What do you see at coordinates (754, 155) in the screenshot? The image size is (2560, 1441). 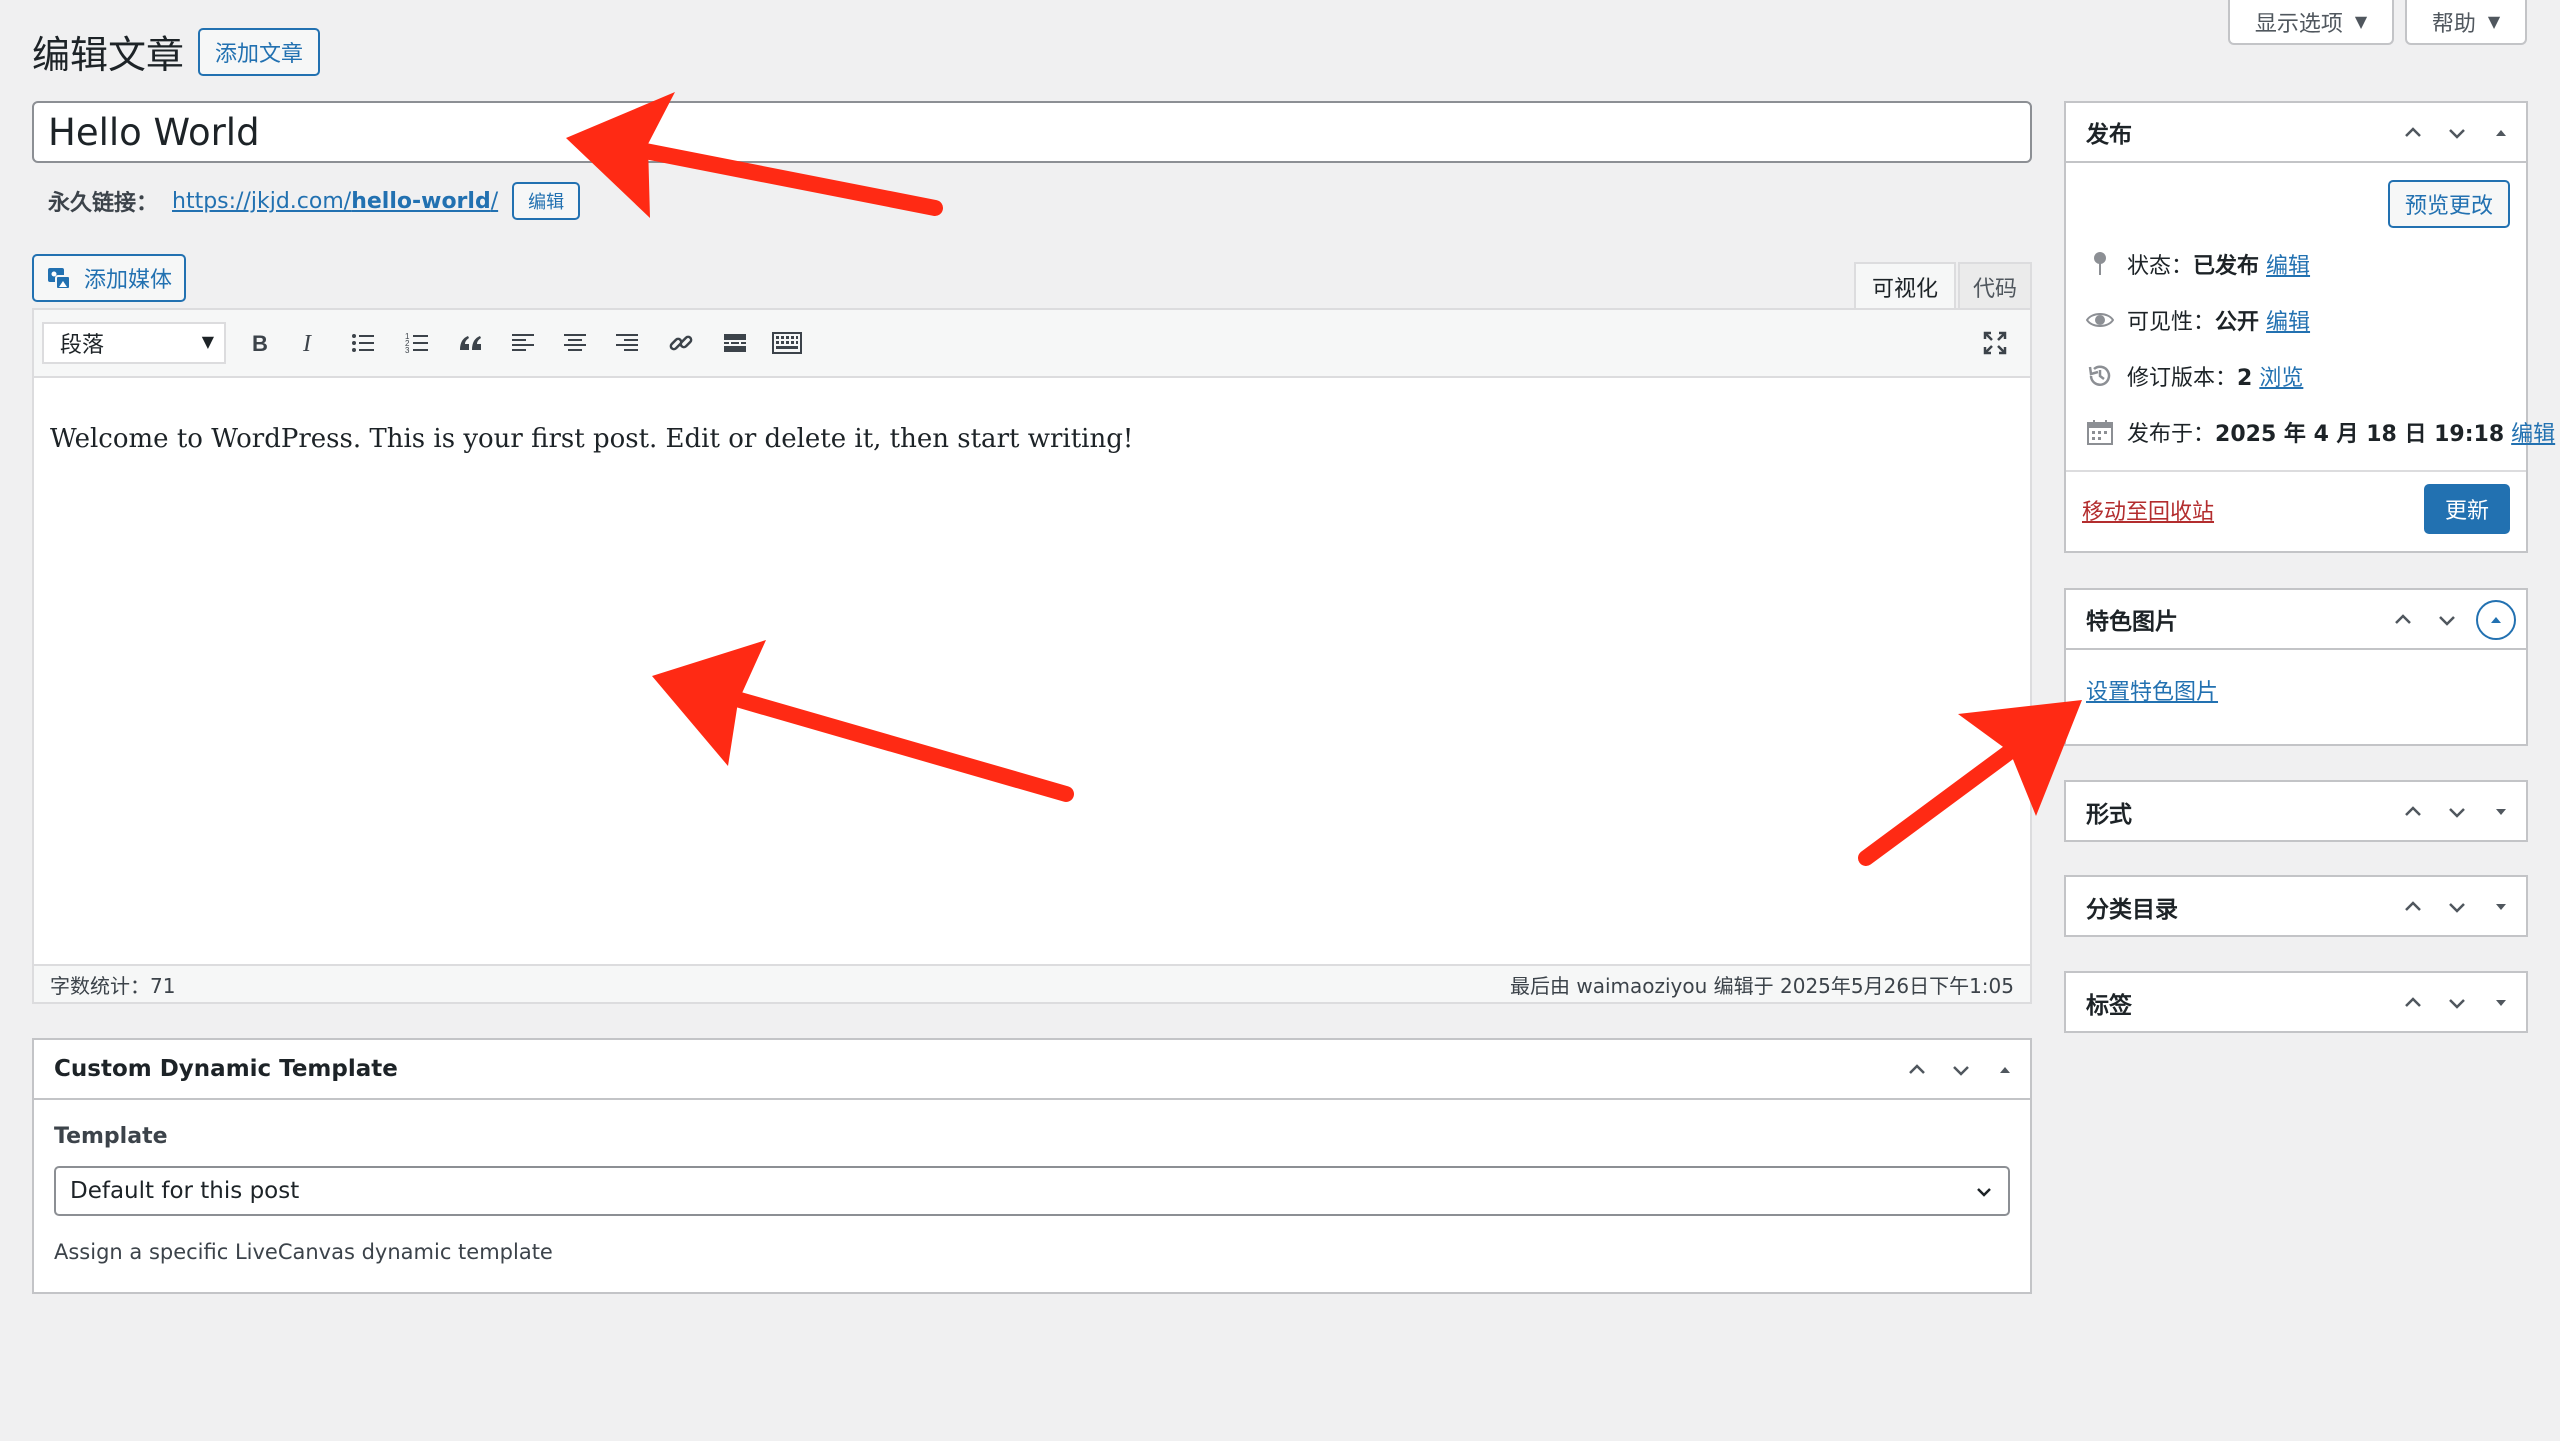 I see `annotation-arrow-title` at bounding box center [754, 155].